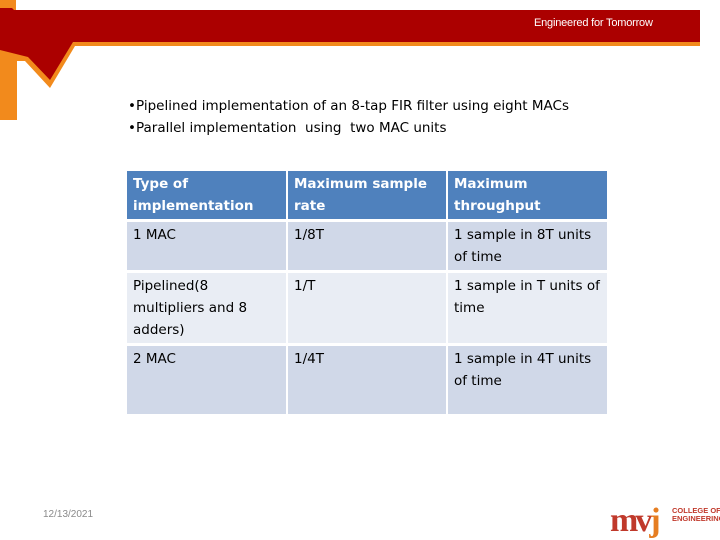 The height and width of the screenshot is (540, 720). What do you see at coordinates (206, 380) in the screenshot?
I see `table-cell: 2 MAC` at bounding box center [206, 380].